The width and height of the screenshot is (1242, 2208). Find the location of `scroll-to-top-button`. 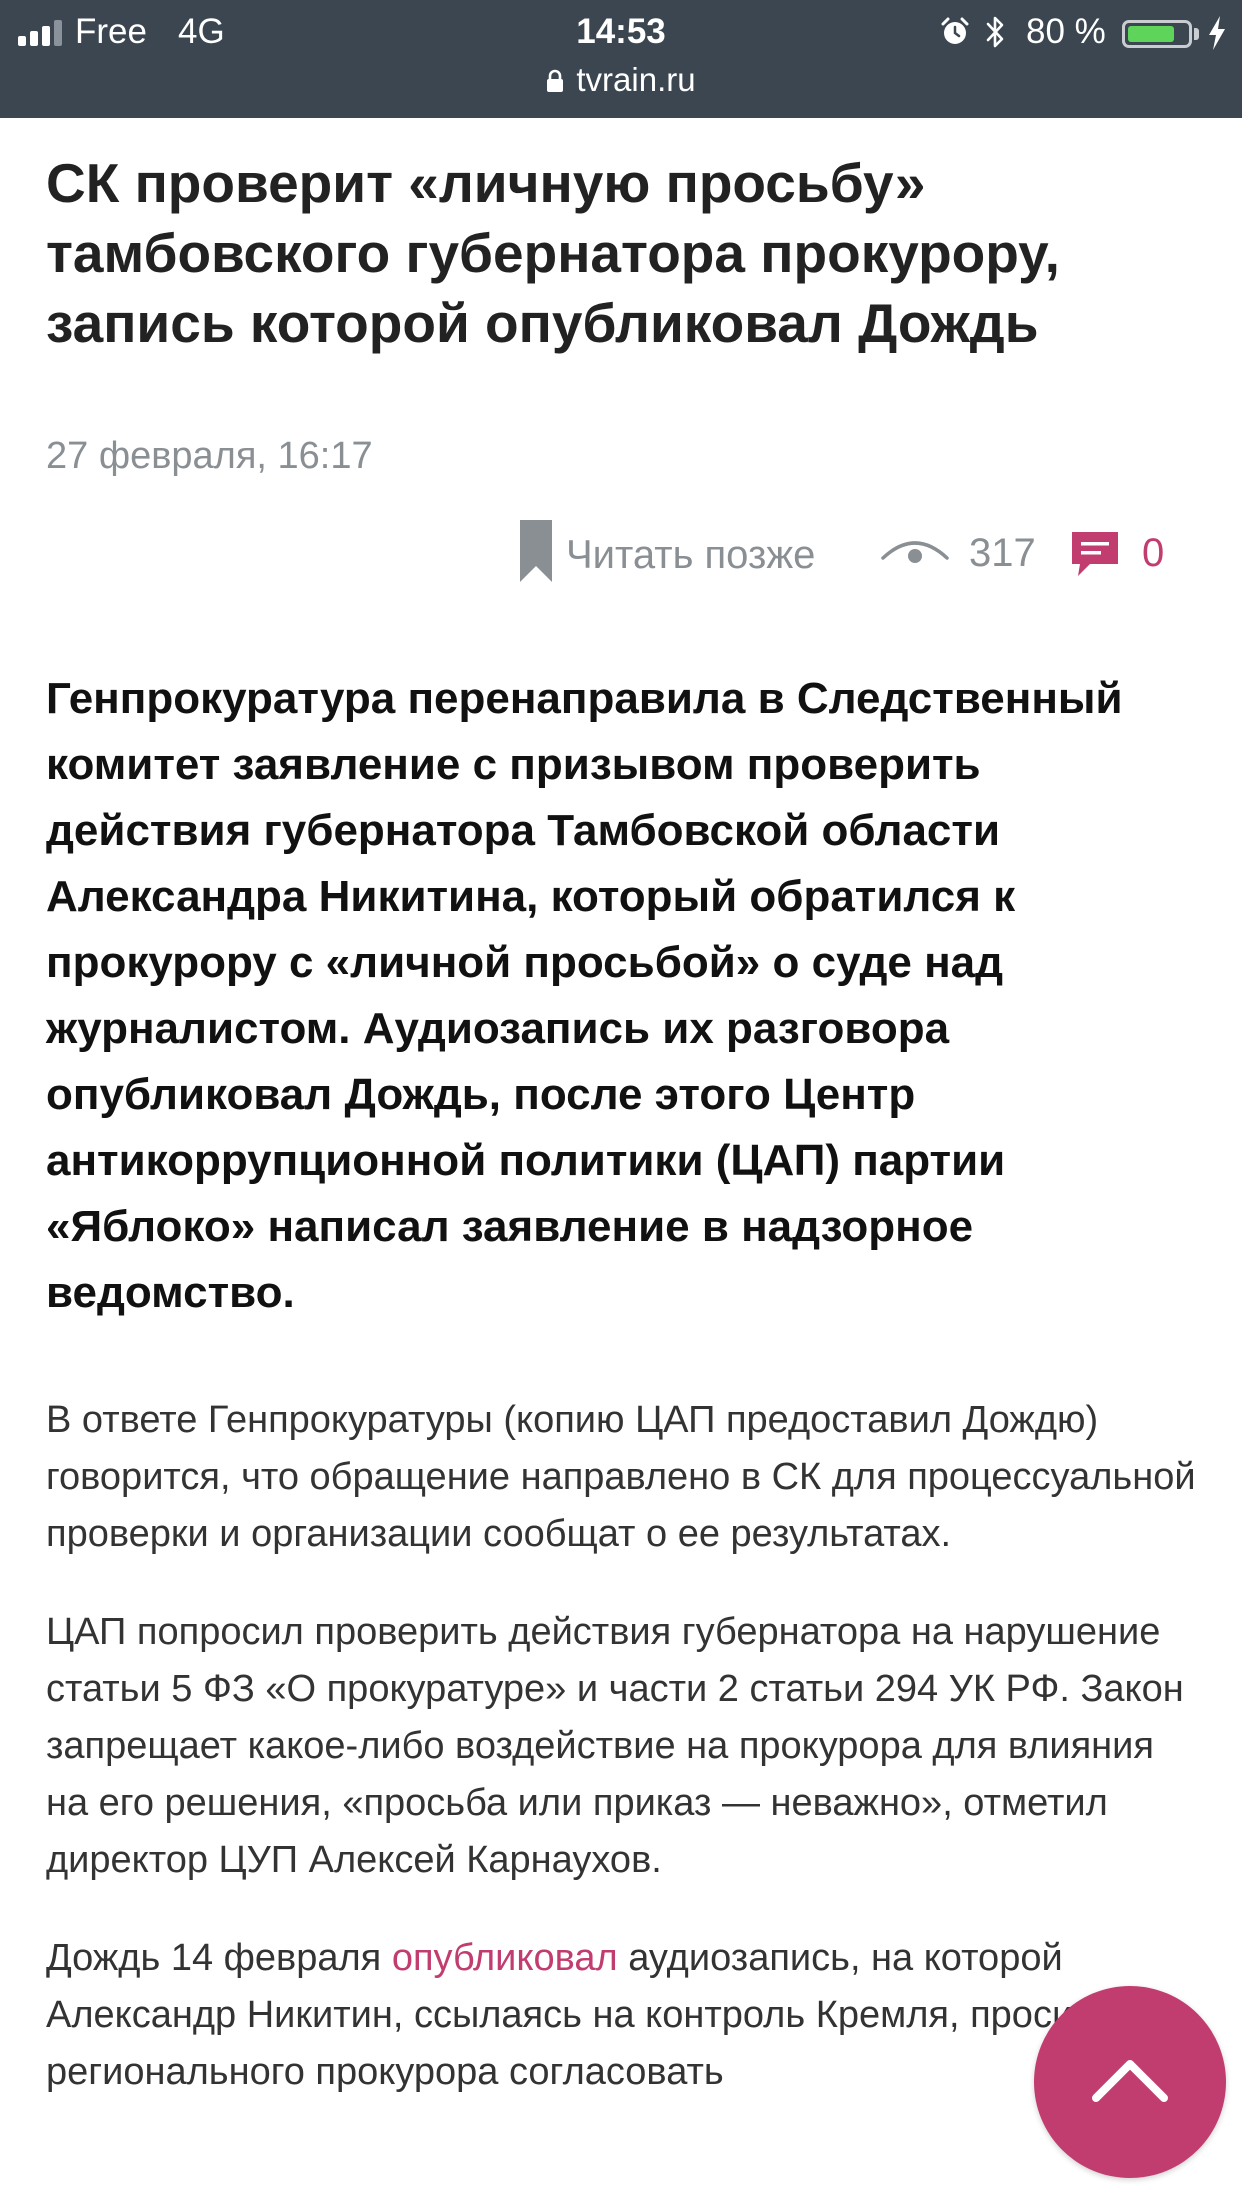

scroll-to-top-button is located at coordinates (1130, 2082).